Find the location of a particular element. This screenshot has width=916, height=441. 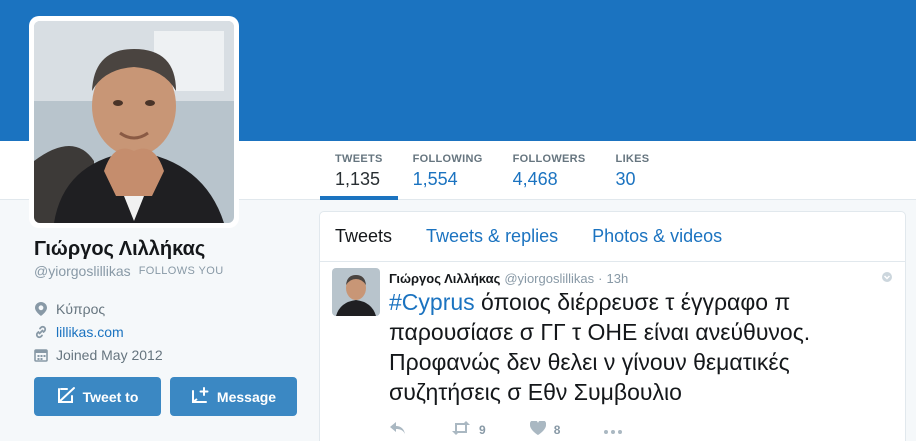

stat-label: TWEETS is located at coordinates (359, 159).